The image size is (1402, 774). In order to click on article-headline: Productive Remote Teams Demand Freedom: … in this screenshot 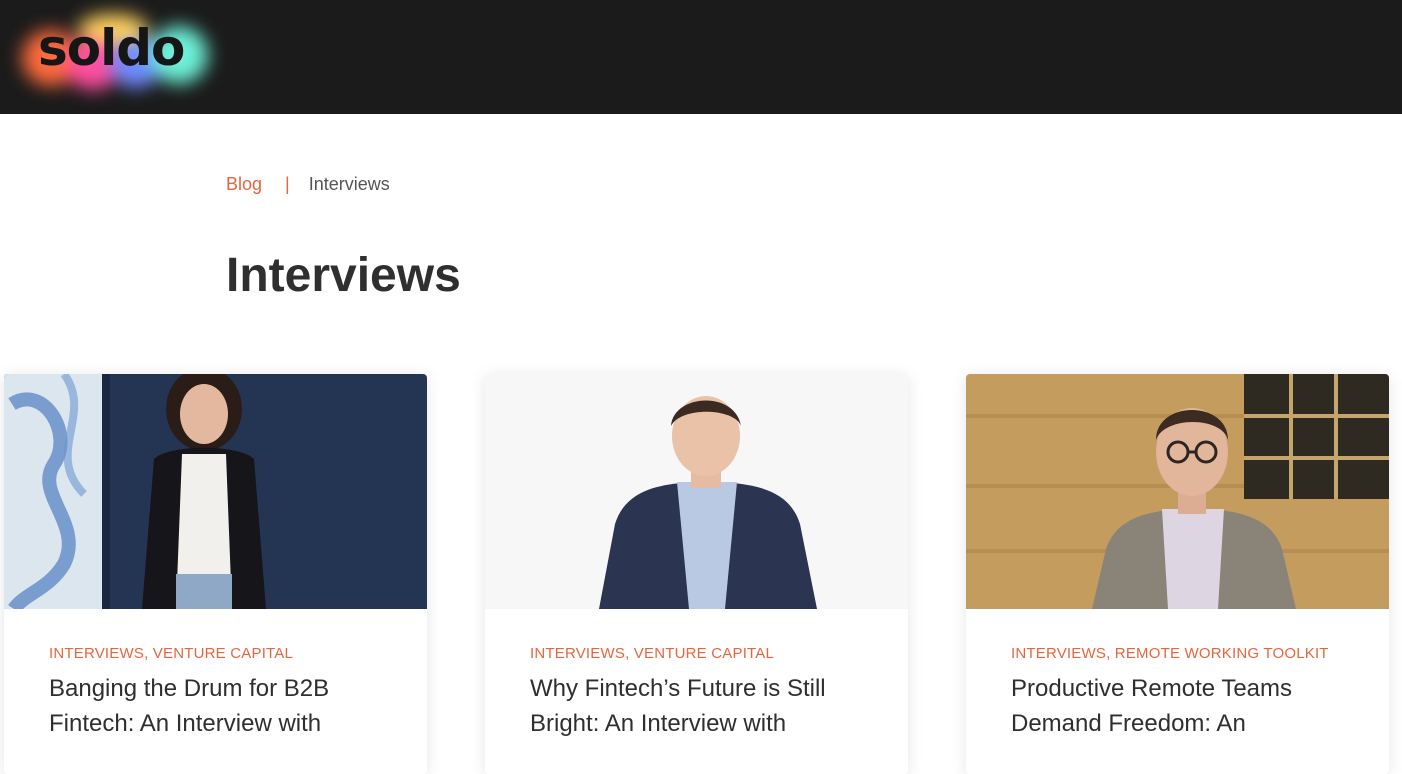, I will do `click(1181, 706)`.